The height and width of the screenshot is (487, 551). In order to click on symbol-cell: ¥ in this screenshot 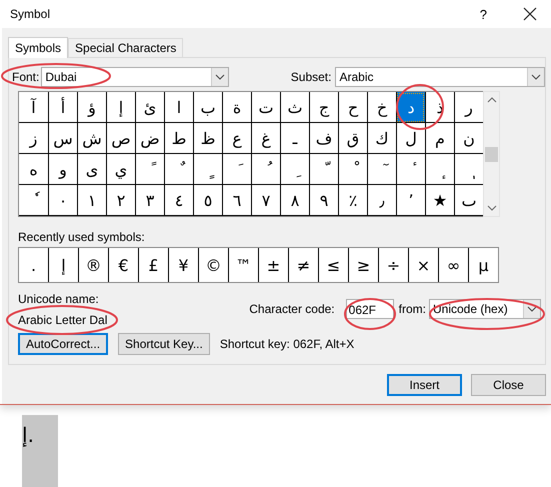, I will do `click(184, 265)`.